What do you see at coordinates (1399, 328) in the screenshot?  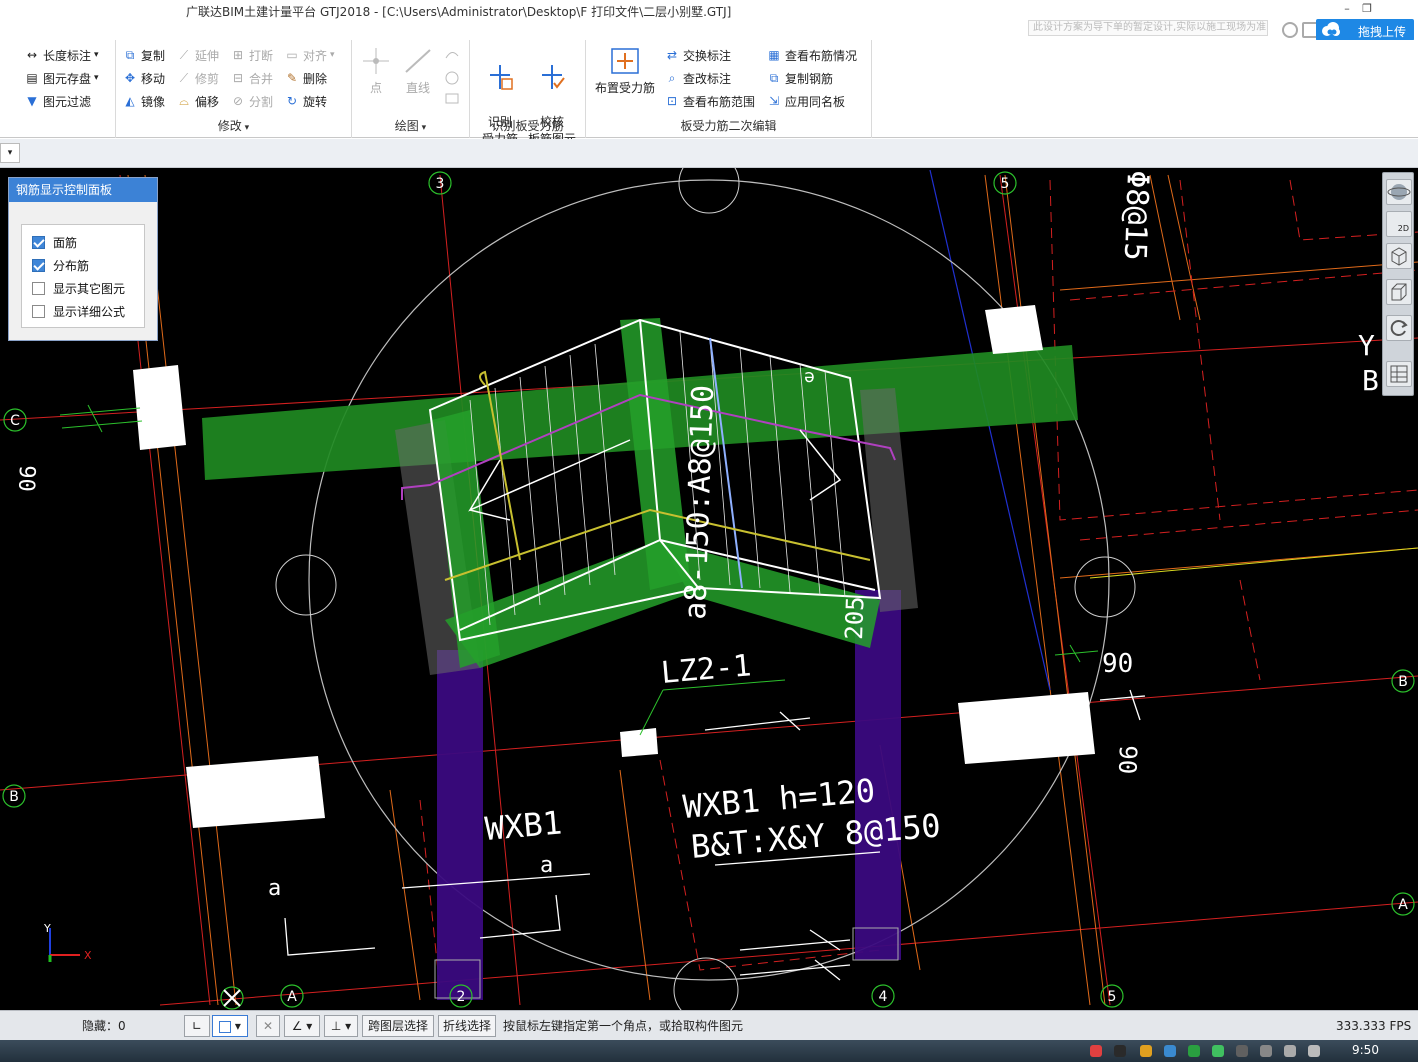 I see `rotate-view-button` at bounding box center [1399, 328].